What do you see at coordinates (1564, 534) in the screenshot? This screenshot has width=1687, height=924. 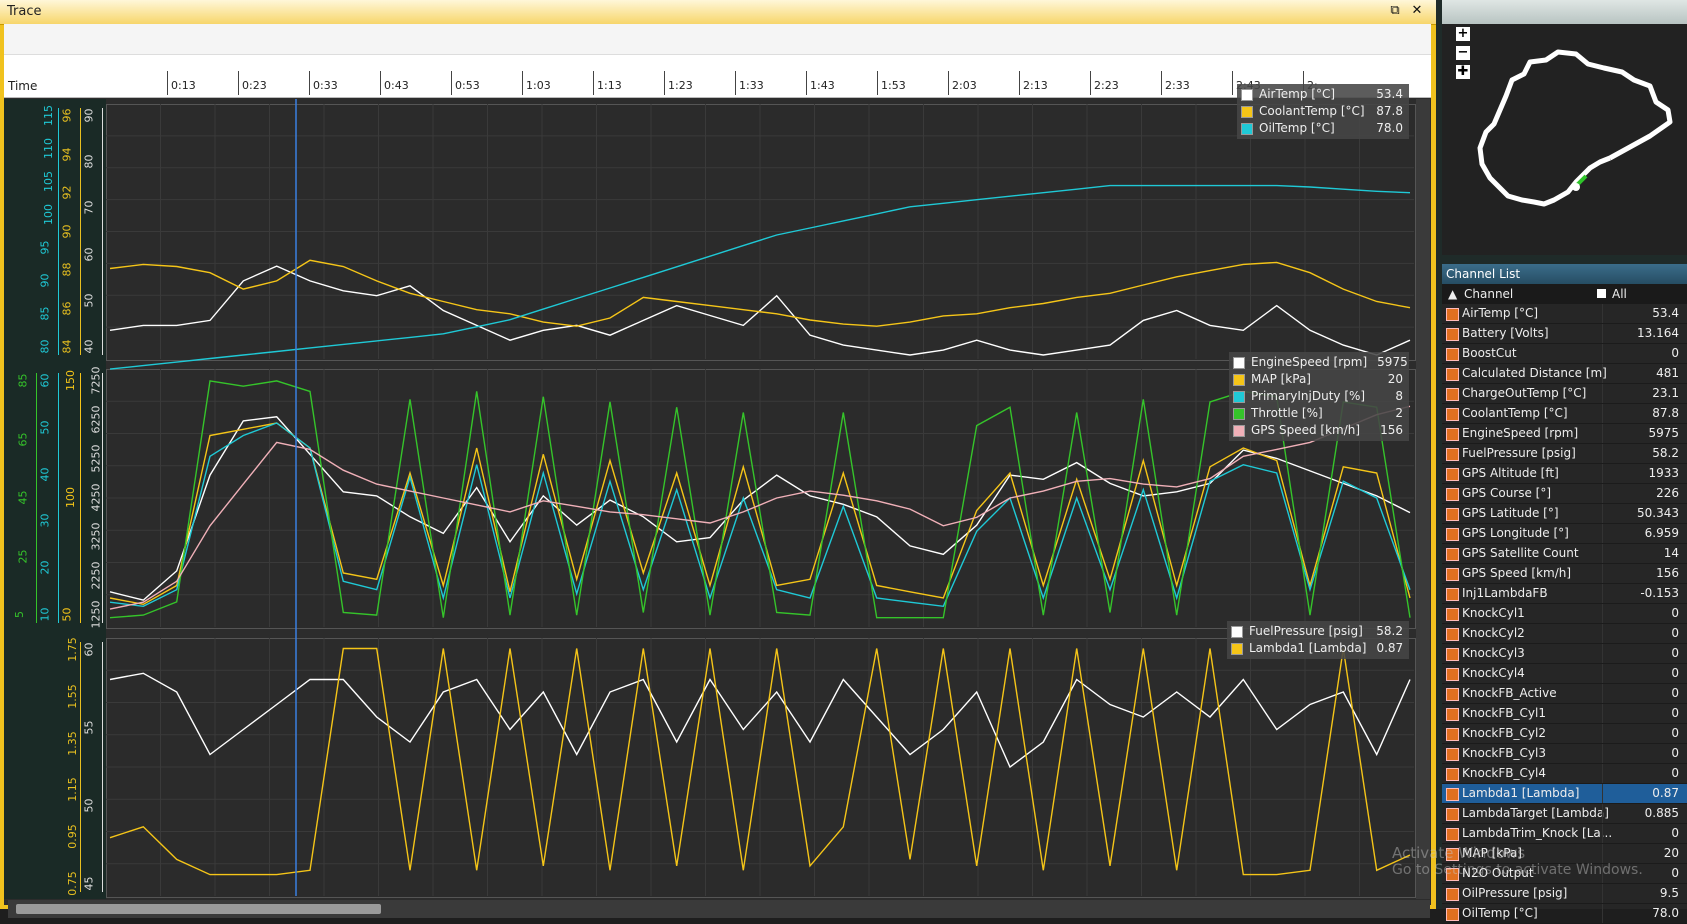 I see `channel-row: GPS Longitude [°] 6.959` at bounding box center [1564, 534].